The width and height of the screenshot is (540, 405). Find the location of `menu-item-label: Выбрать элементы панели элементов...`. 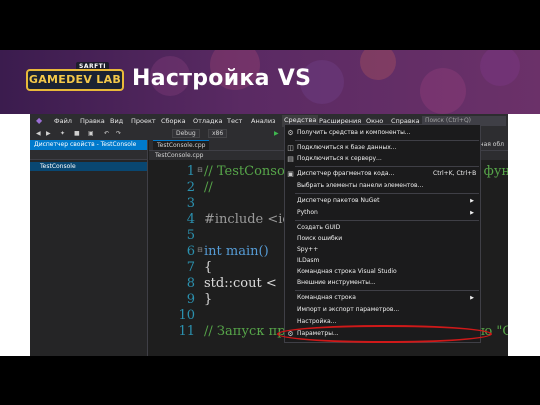

menu-item-label: Выбрать элементы панели элементов... is located at coordinates (360, 185).